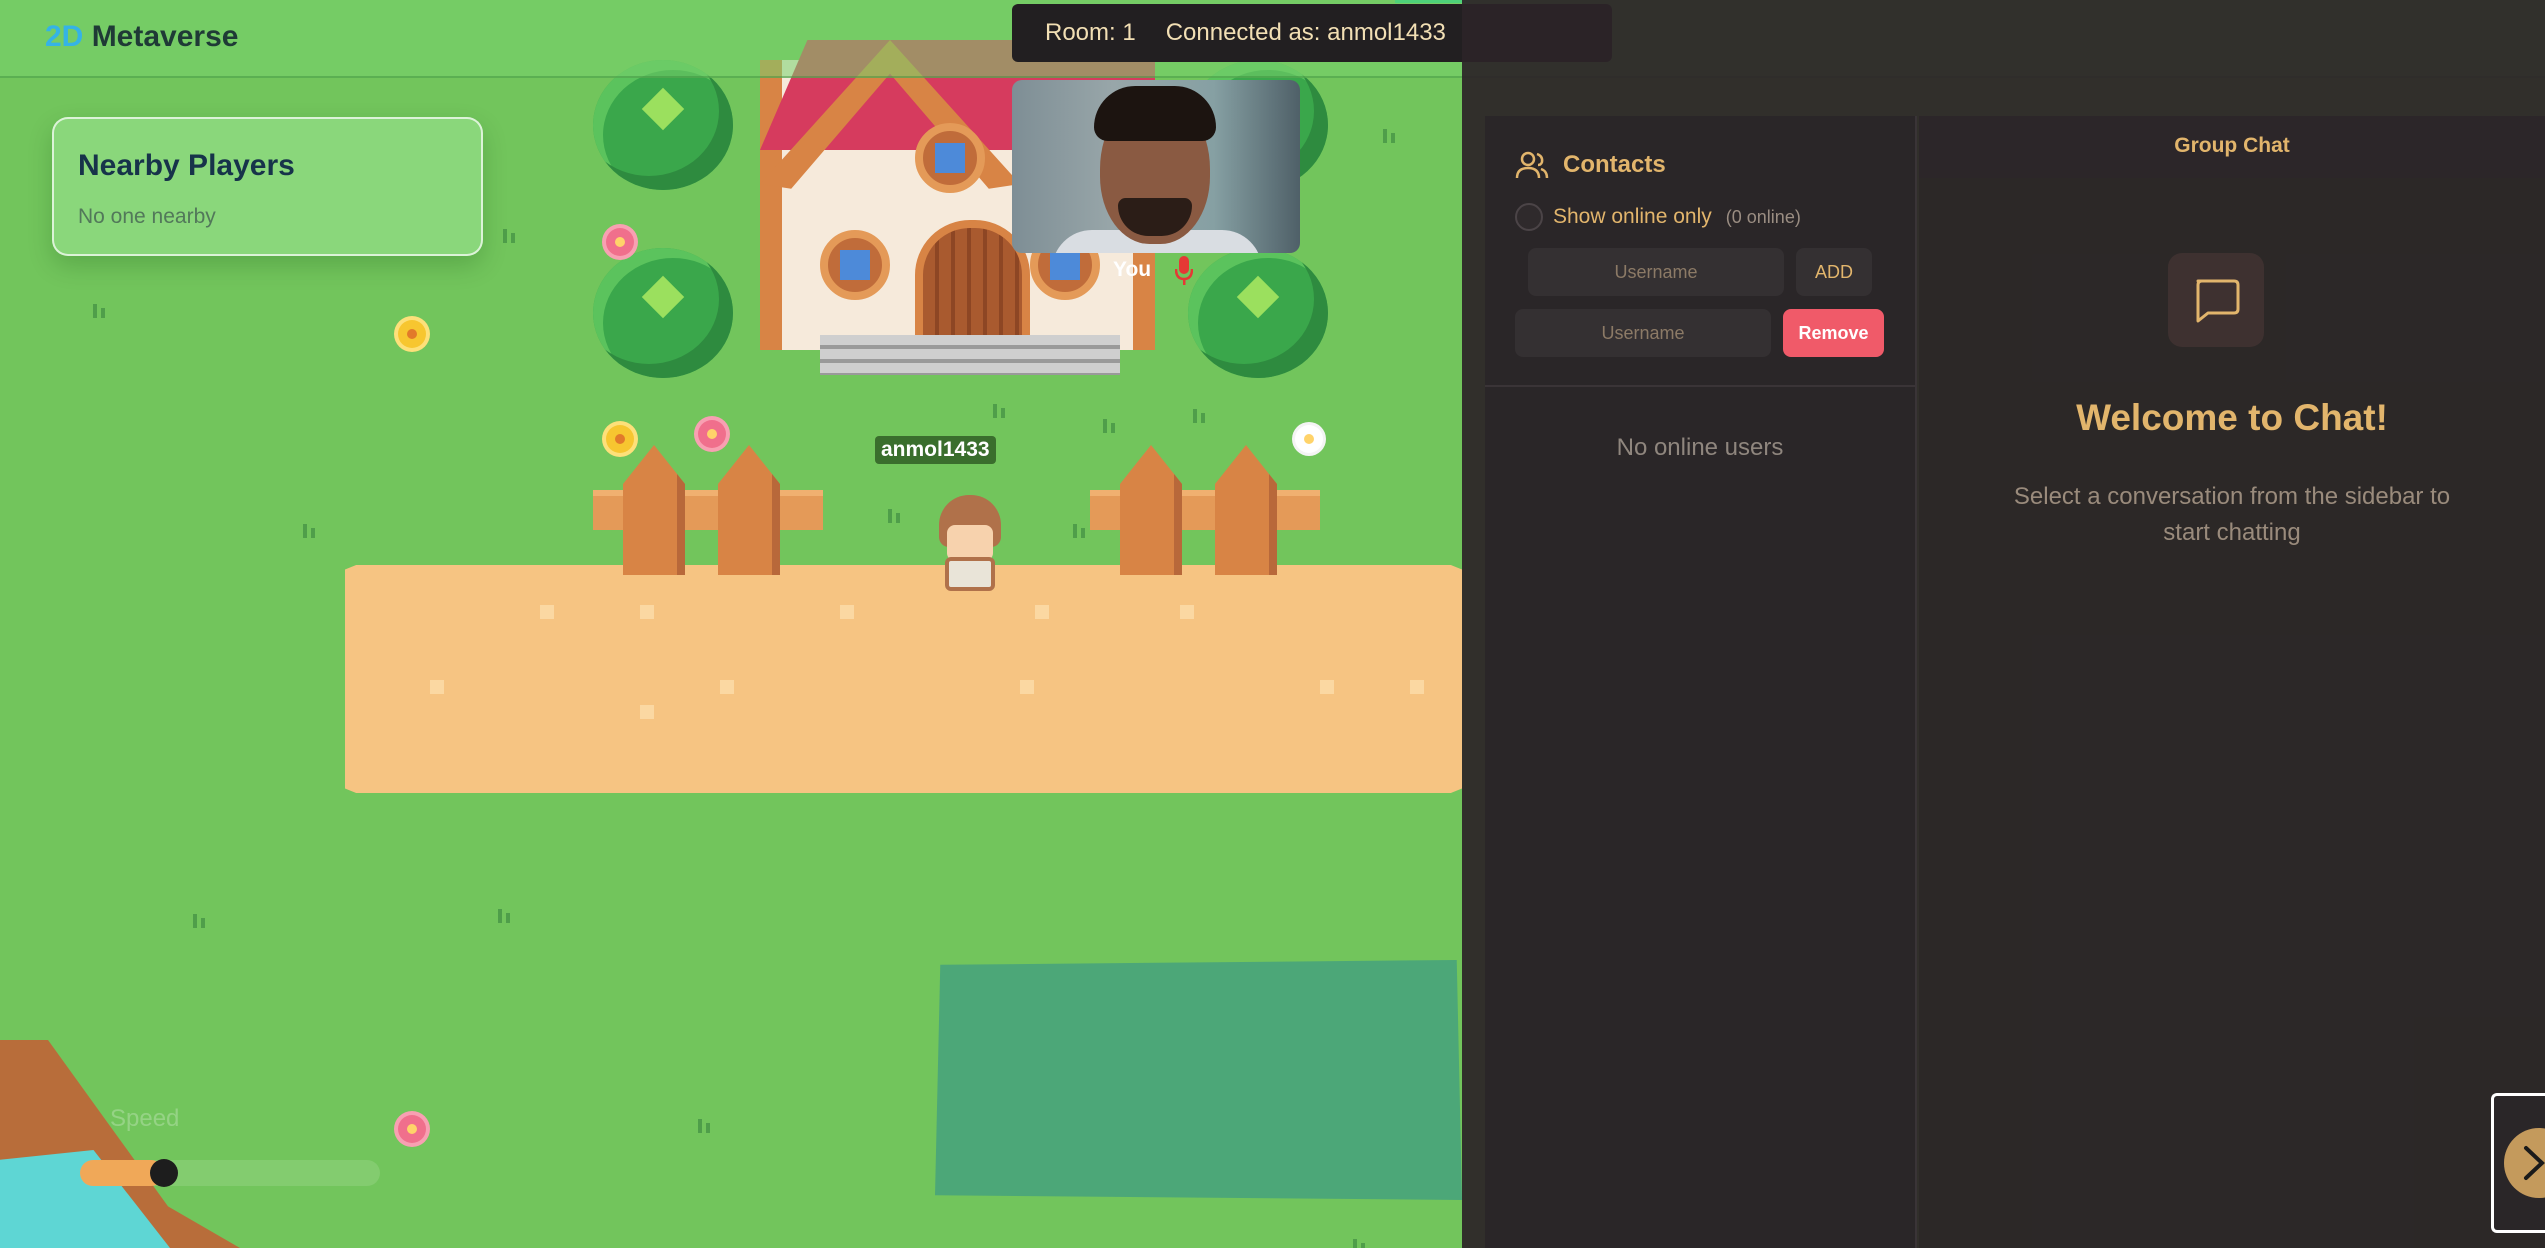  Describe the element at coordinates (2232, 417) in the screenshot. I see `welcome-title: Welcome to Chat!` at that location.